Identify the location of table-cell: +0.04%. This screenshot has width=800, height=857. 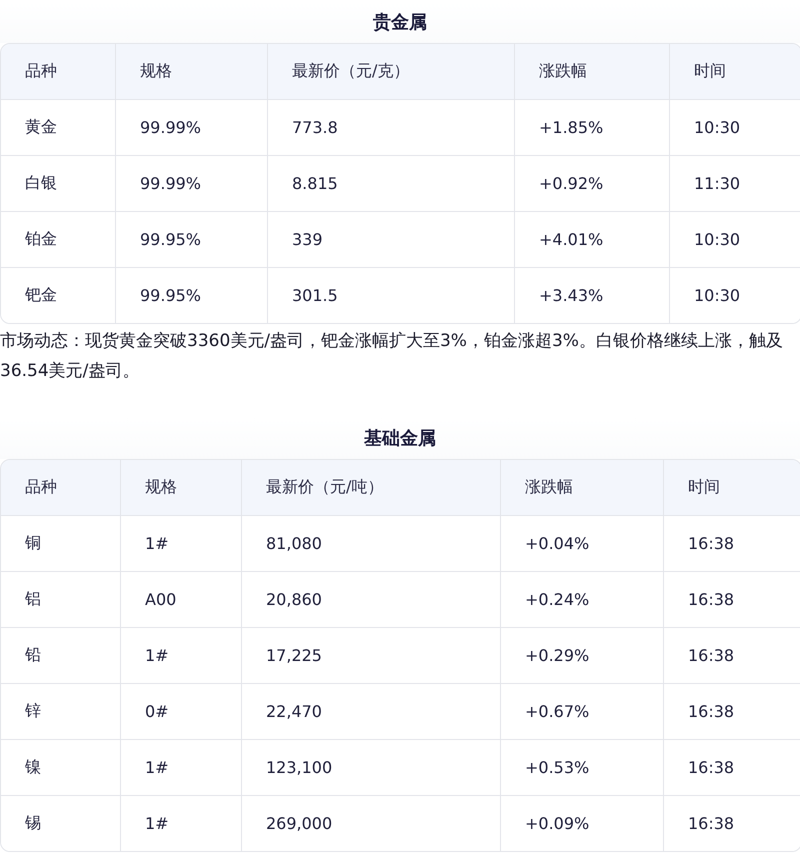
(582, 544).